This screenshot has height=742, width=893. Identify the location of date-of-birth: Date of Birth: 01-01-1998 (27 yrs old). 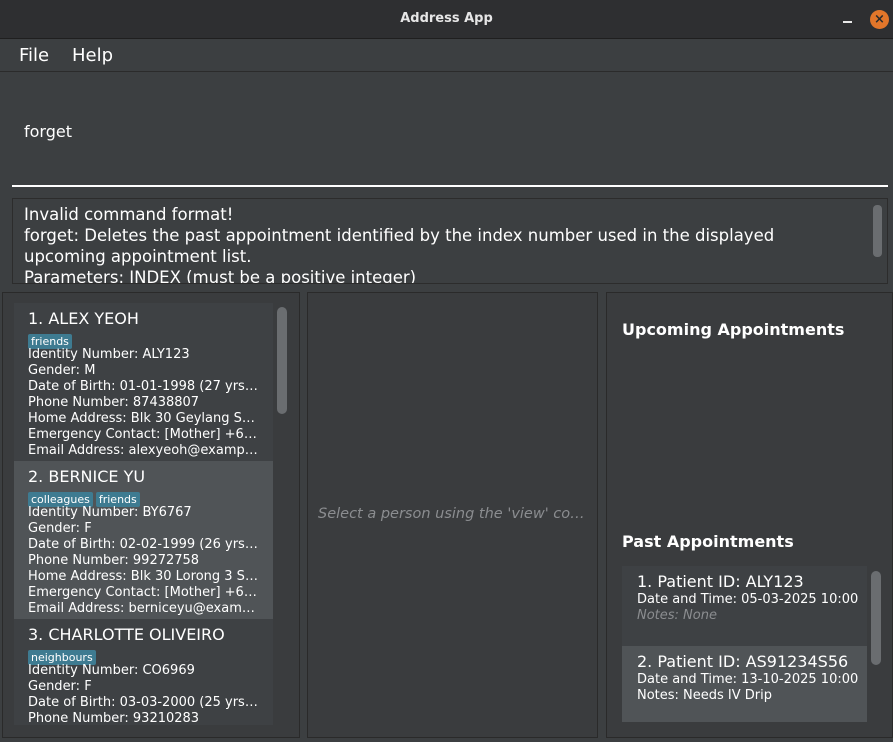
(143, 386).